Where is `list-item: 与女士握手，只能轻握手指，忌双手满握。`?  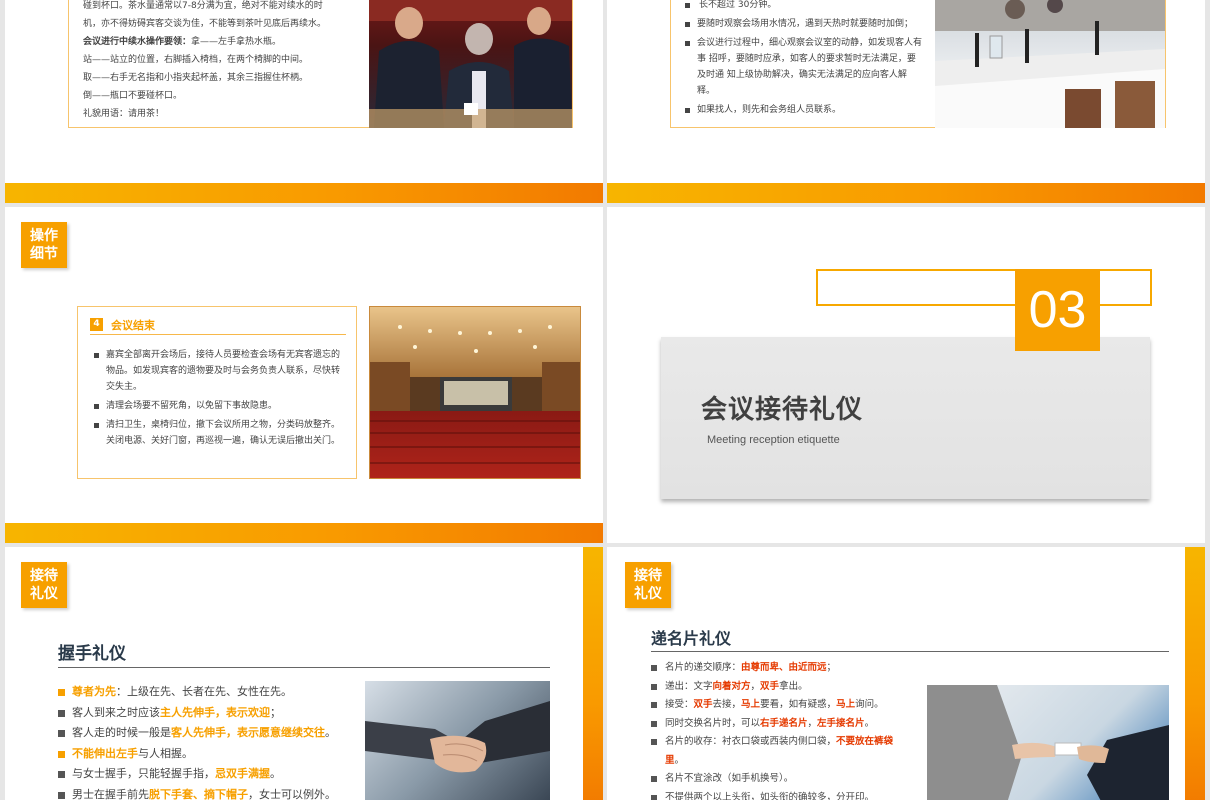
list-item: 与女士握手，只能轻握手指，忌双手满握。 is located at coordinates (208, 774).